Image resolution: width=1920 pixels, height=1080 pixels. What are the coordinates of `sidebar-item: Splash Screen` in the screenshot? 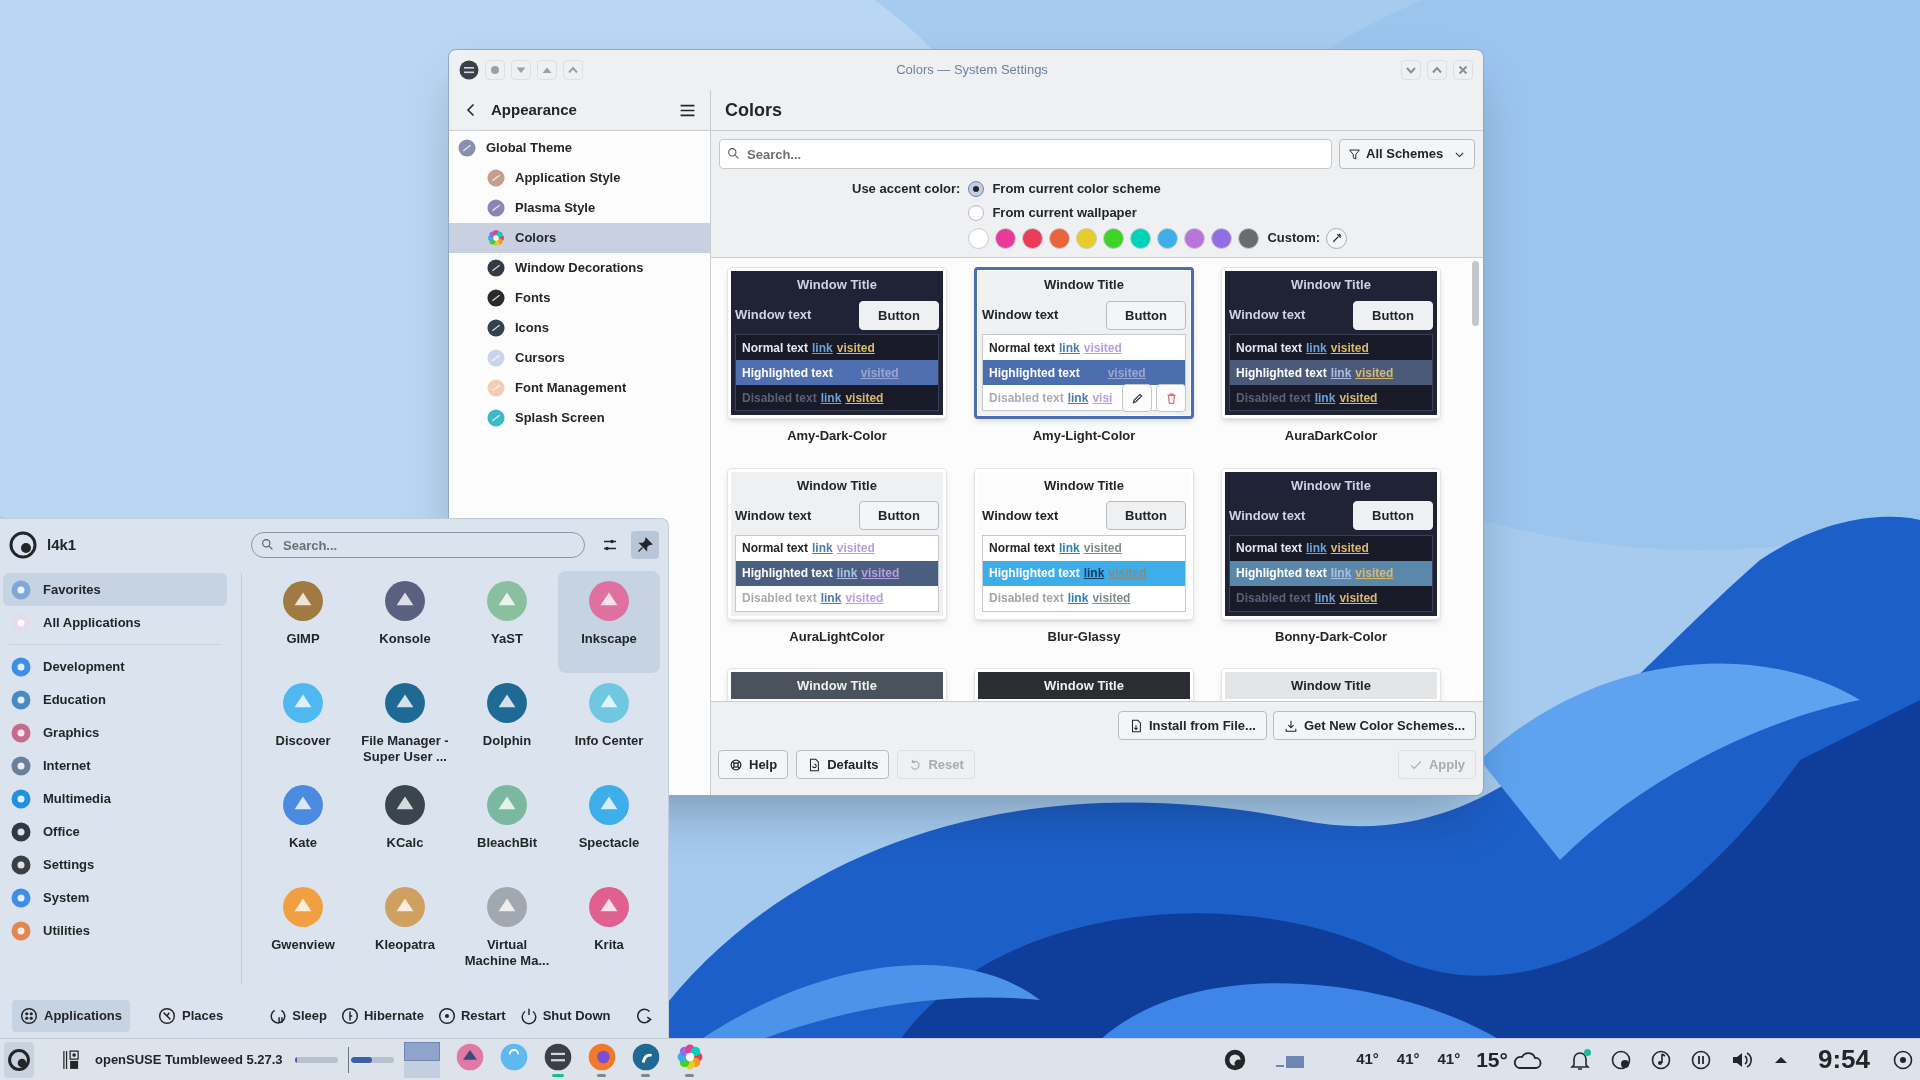 It's located at (579, 418).